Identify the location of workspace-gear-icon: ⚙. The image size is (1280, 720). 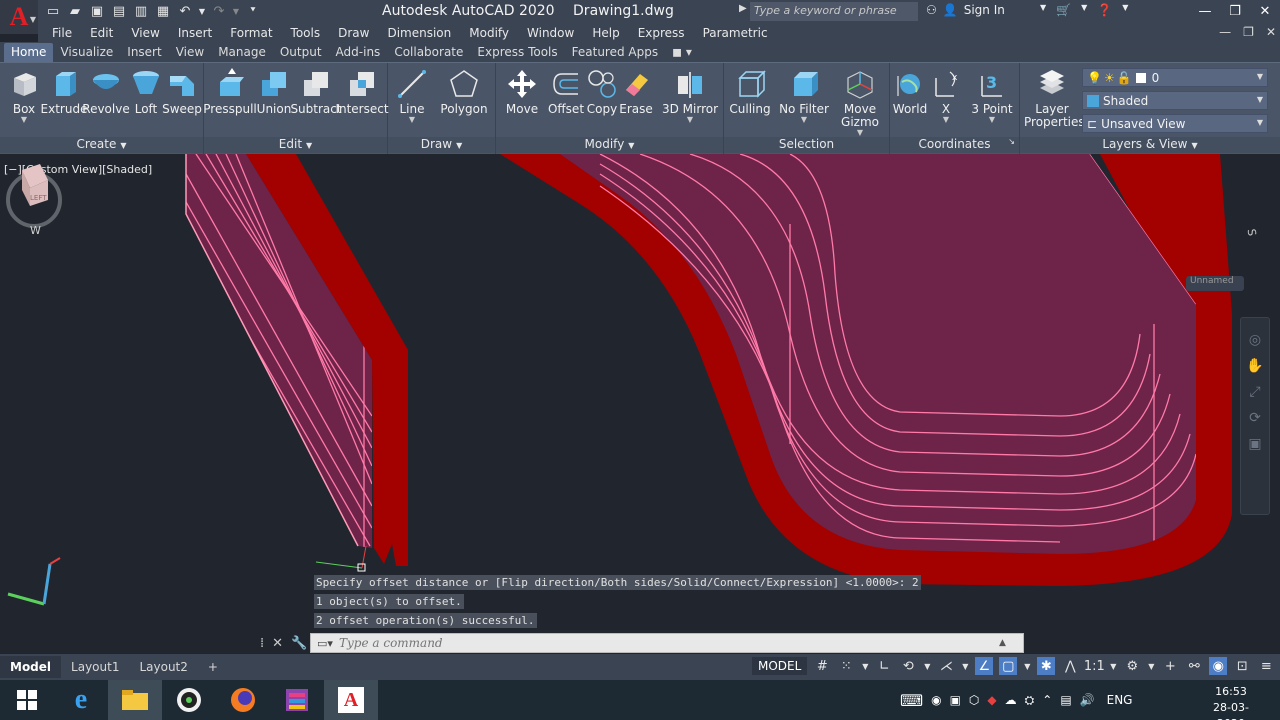
(1132, 666).